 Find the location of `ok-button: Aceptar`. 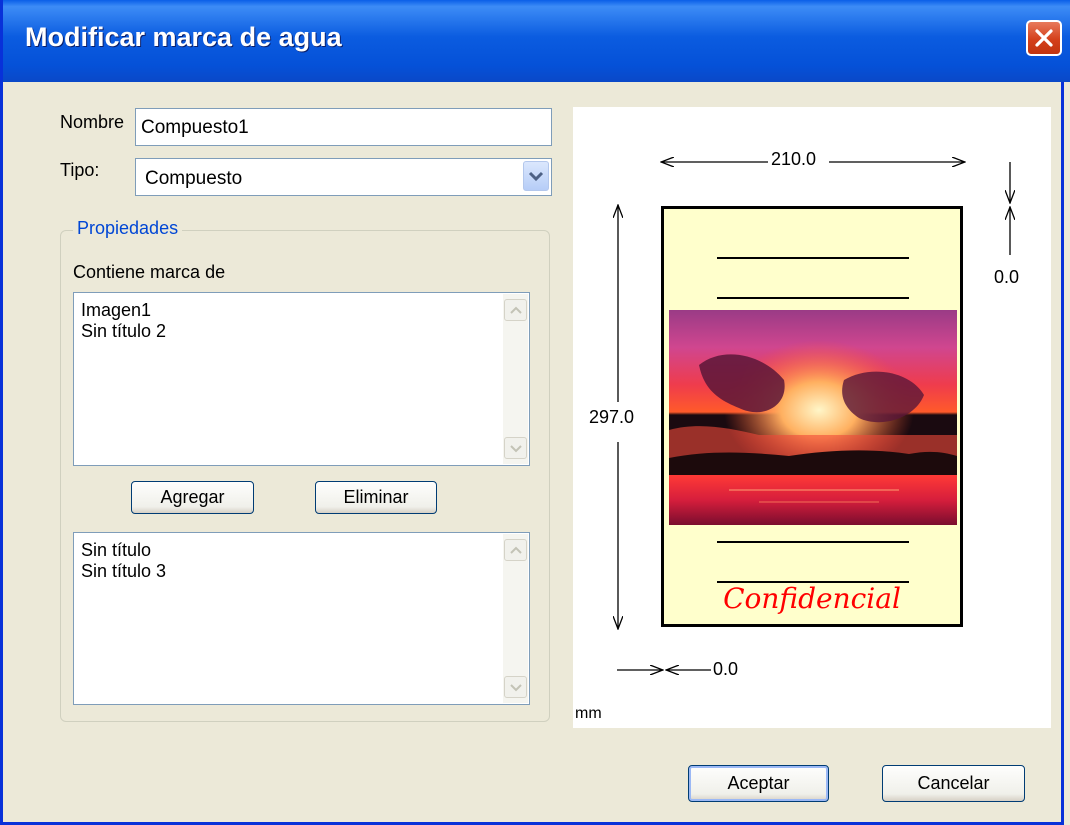

ok-button: Aceptar is located at coordinates (758, 783).